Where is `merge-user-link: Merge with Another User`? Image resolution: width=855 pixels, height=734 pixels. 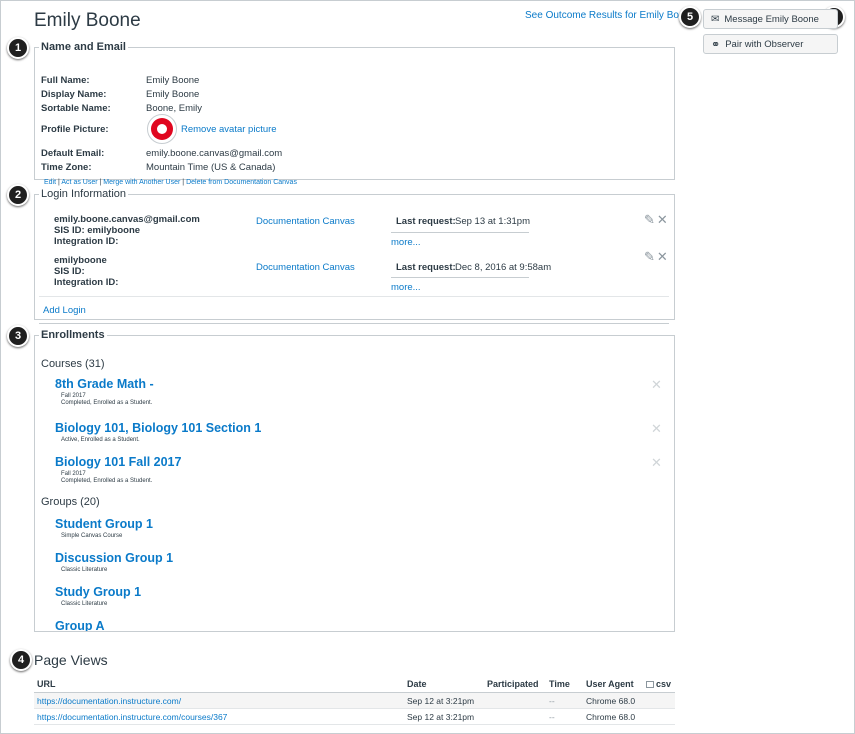
merge-user-link: Merge with Another User is located at coordinates (141, 182).